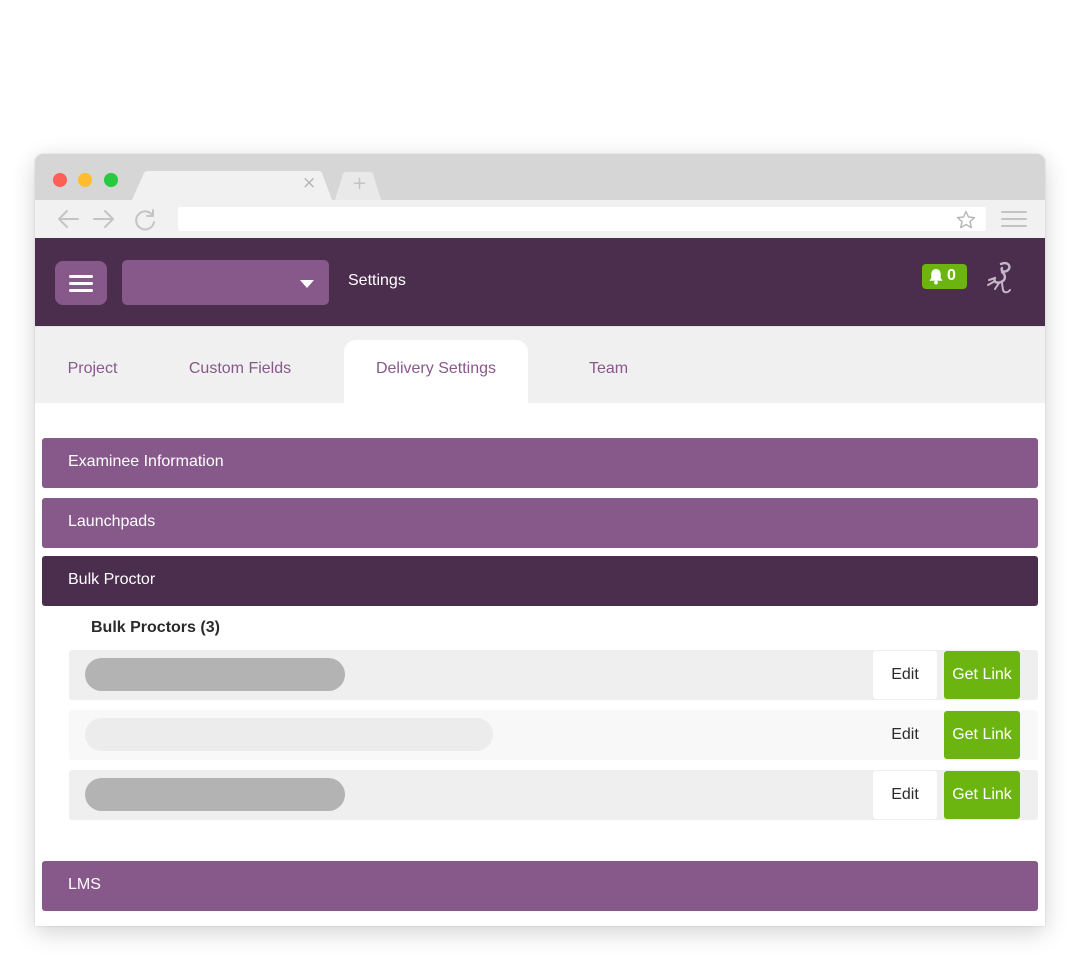 This screenshot has width=1080, height=980. What do you see at coordinates (540, 886) in the screenshot?
I see `section-lms: LMS` at bounding box center [540, 886].